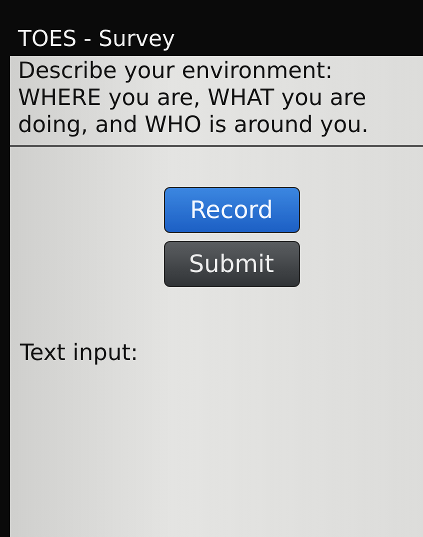 Image resolution: width=423 pixels, height=537 pixels. What do you see at coordinates (96, 40) in the screenshot?
I see `window-title: TOES - Survey` at bounding box center [96, 40].